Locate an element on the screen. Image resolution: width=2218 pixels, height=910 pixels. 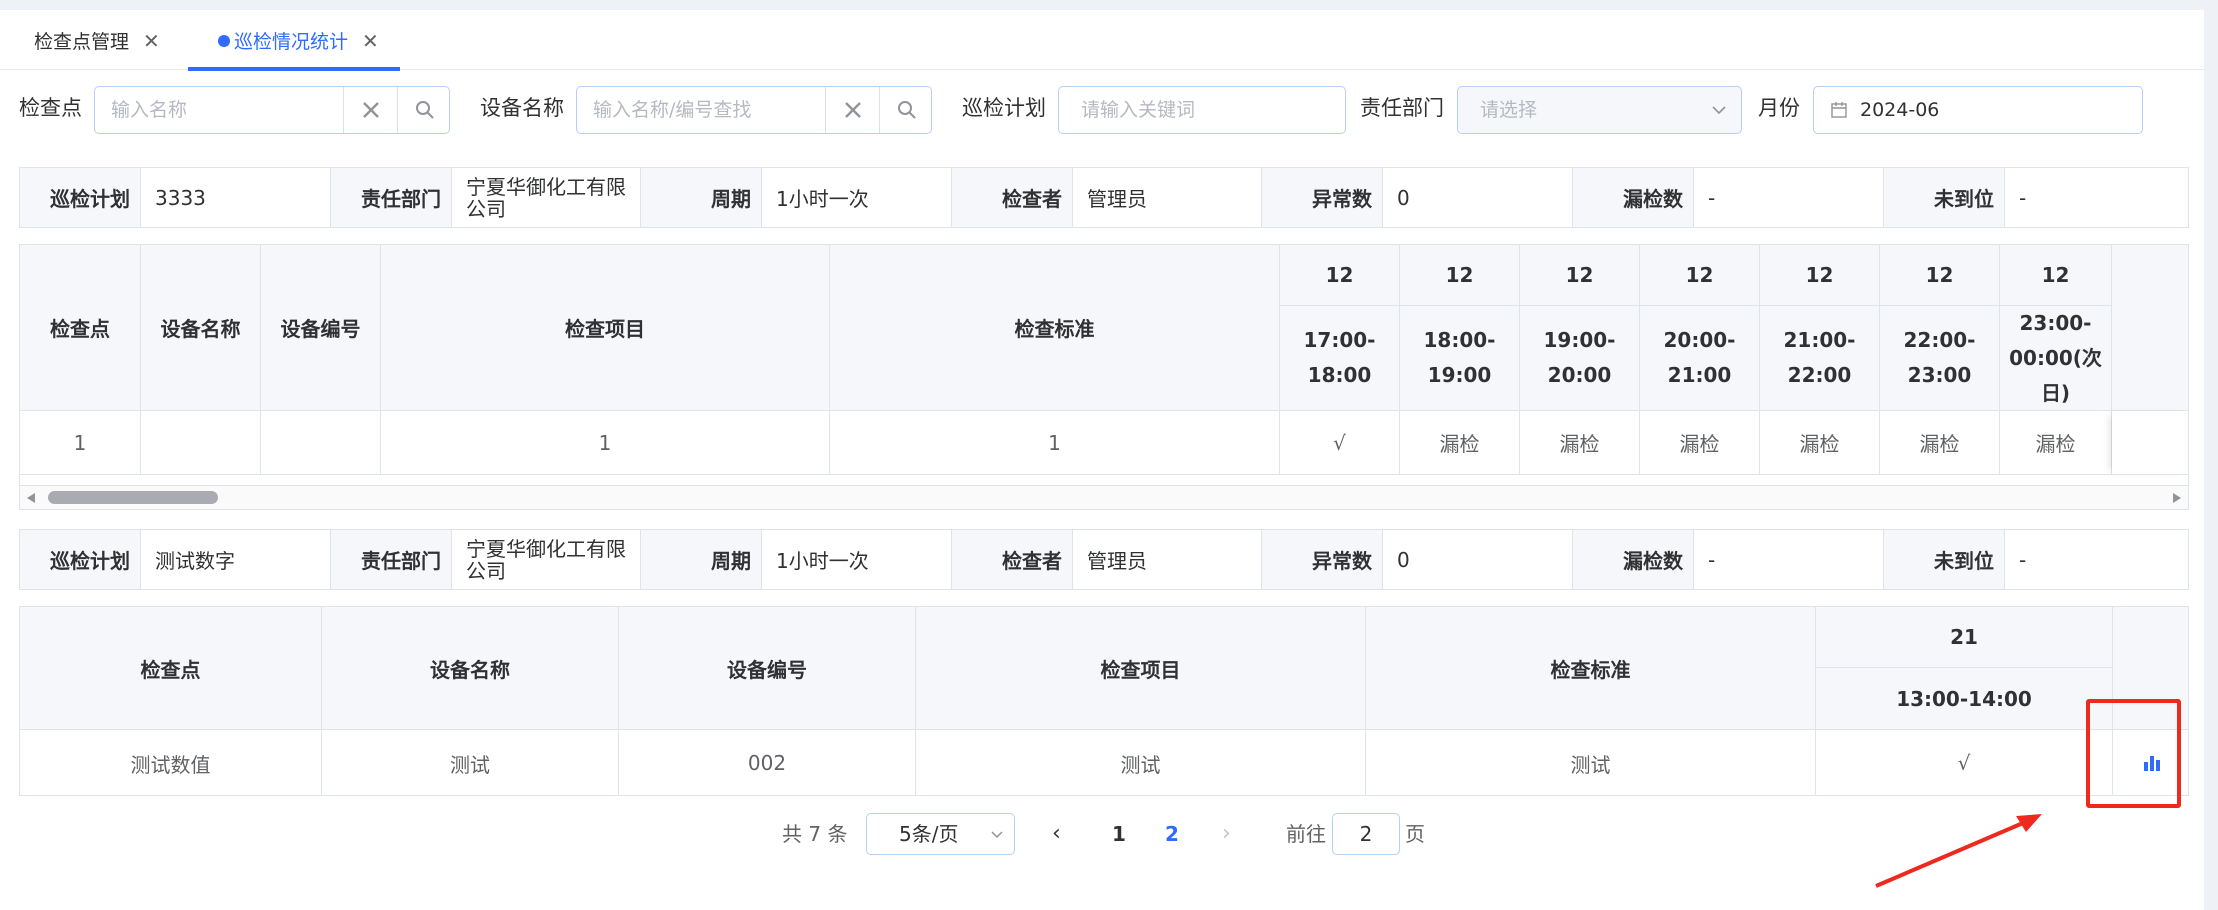
inspector-value: 管理员 is located at coordinates (1167, 197).